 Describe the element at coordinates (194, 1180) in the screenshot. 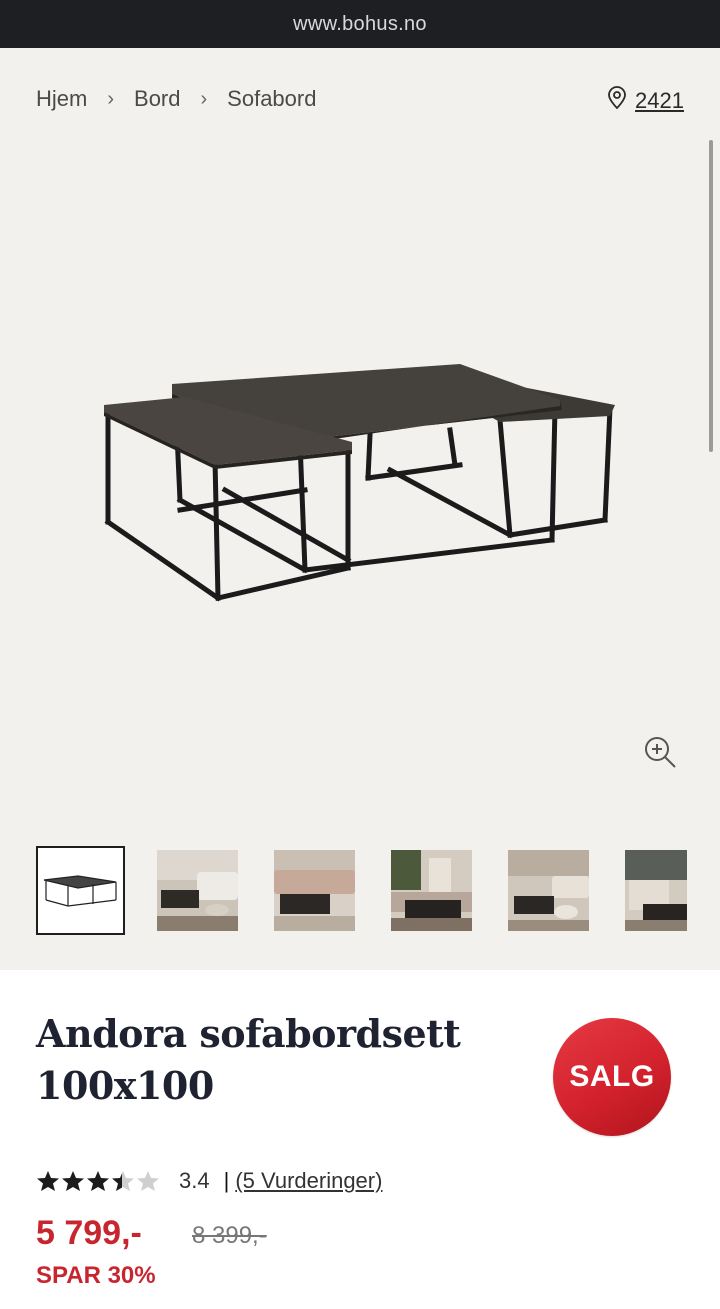

I see `rating-score: 3.4` at that location.